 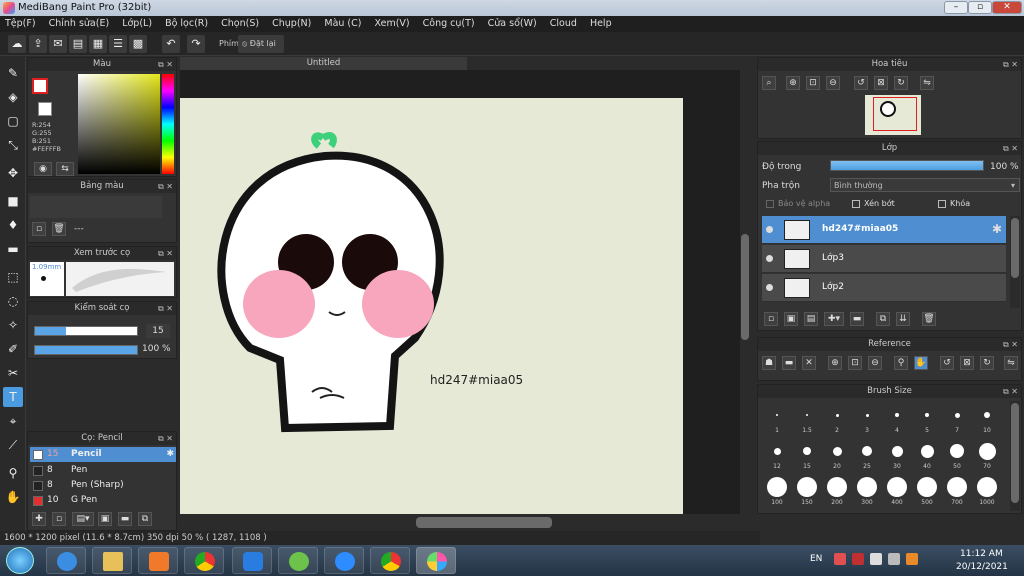 What do you see at coordinates (601, 22) in the screenshot?
I see `menu-help: Help` at bounding box center [601, 22].